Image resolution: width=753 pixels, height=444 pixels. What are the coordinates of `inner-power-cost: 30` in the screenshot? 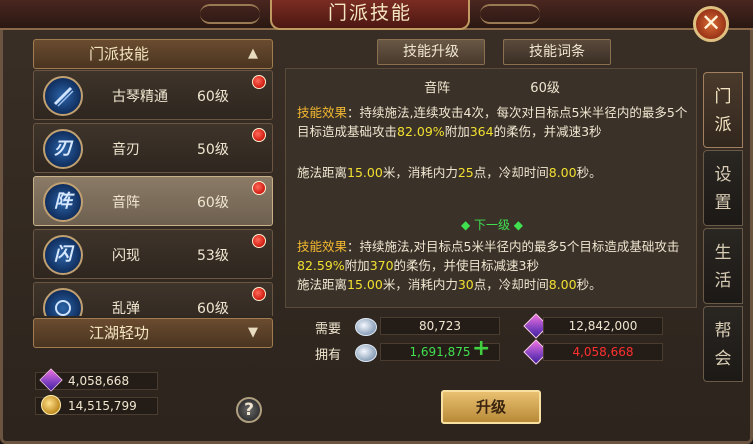 It's located at (465, 284).